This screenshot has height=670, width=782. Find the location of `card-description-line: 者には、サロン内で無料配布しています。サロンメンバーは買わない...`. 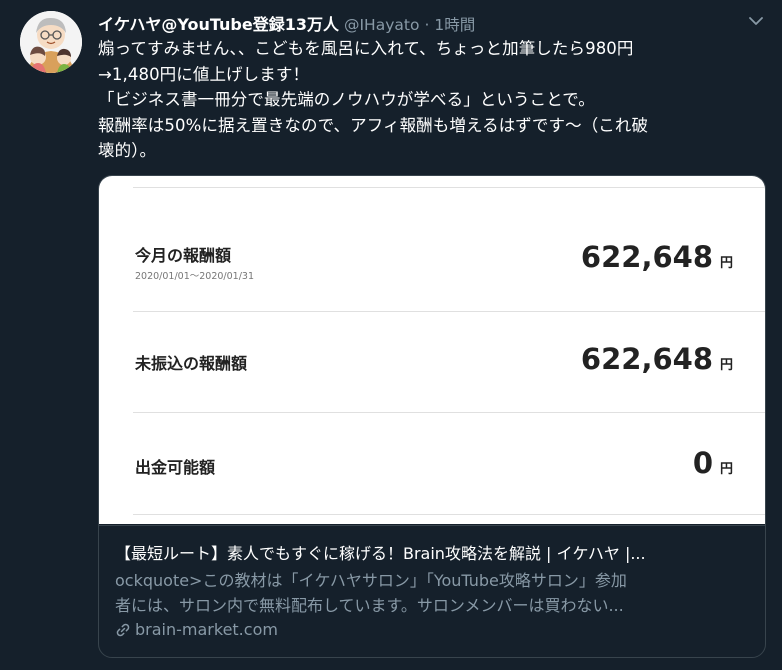

card-description-line: 者には、サロン内で無料配布しています。サロンメンバーは買わない... is located at coordinates (369, 605).